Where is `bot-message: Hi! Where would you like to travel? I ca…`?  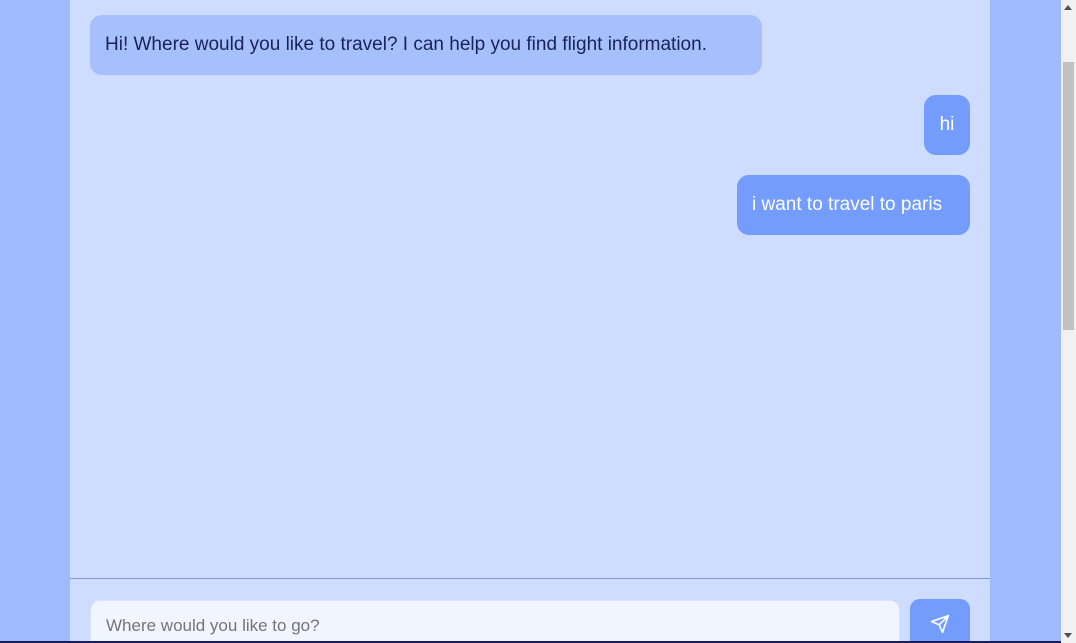 bot-message: Hi! Where would you like to travel? I ca… is located at coordinates (426, 45).